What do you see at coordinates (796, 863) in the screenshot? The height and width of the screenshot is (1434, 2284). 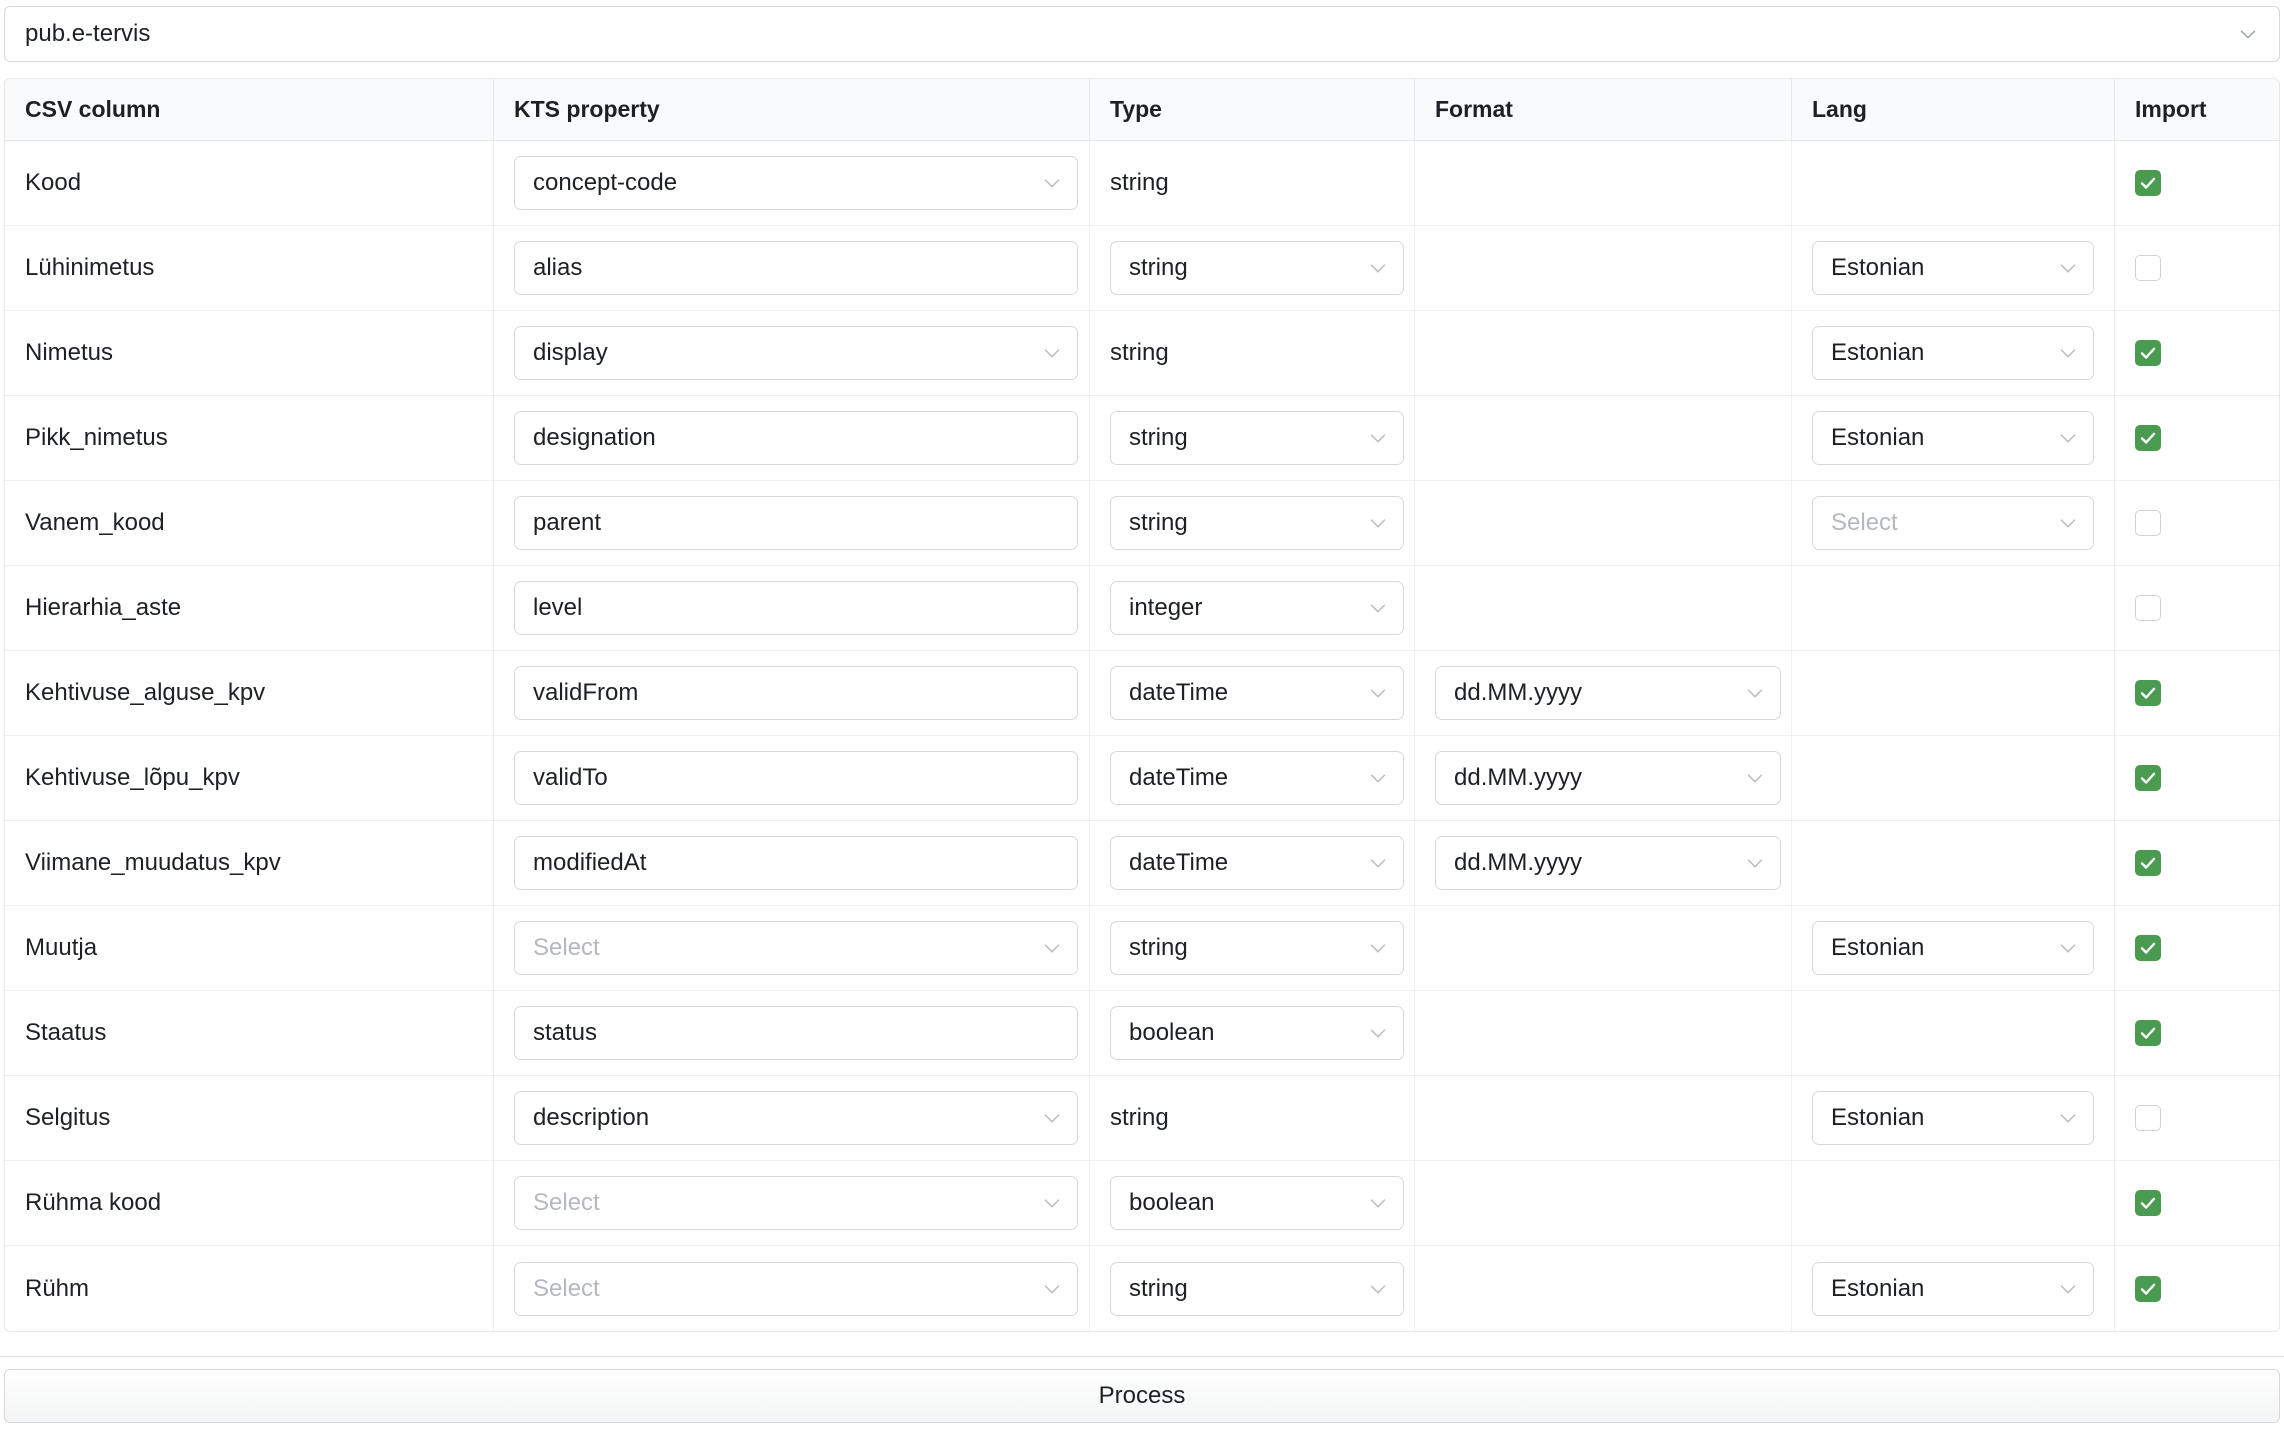 I see `kts-property-select: modifiedAt` at bounding box center [796, 863].